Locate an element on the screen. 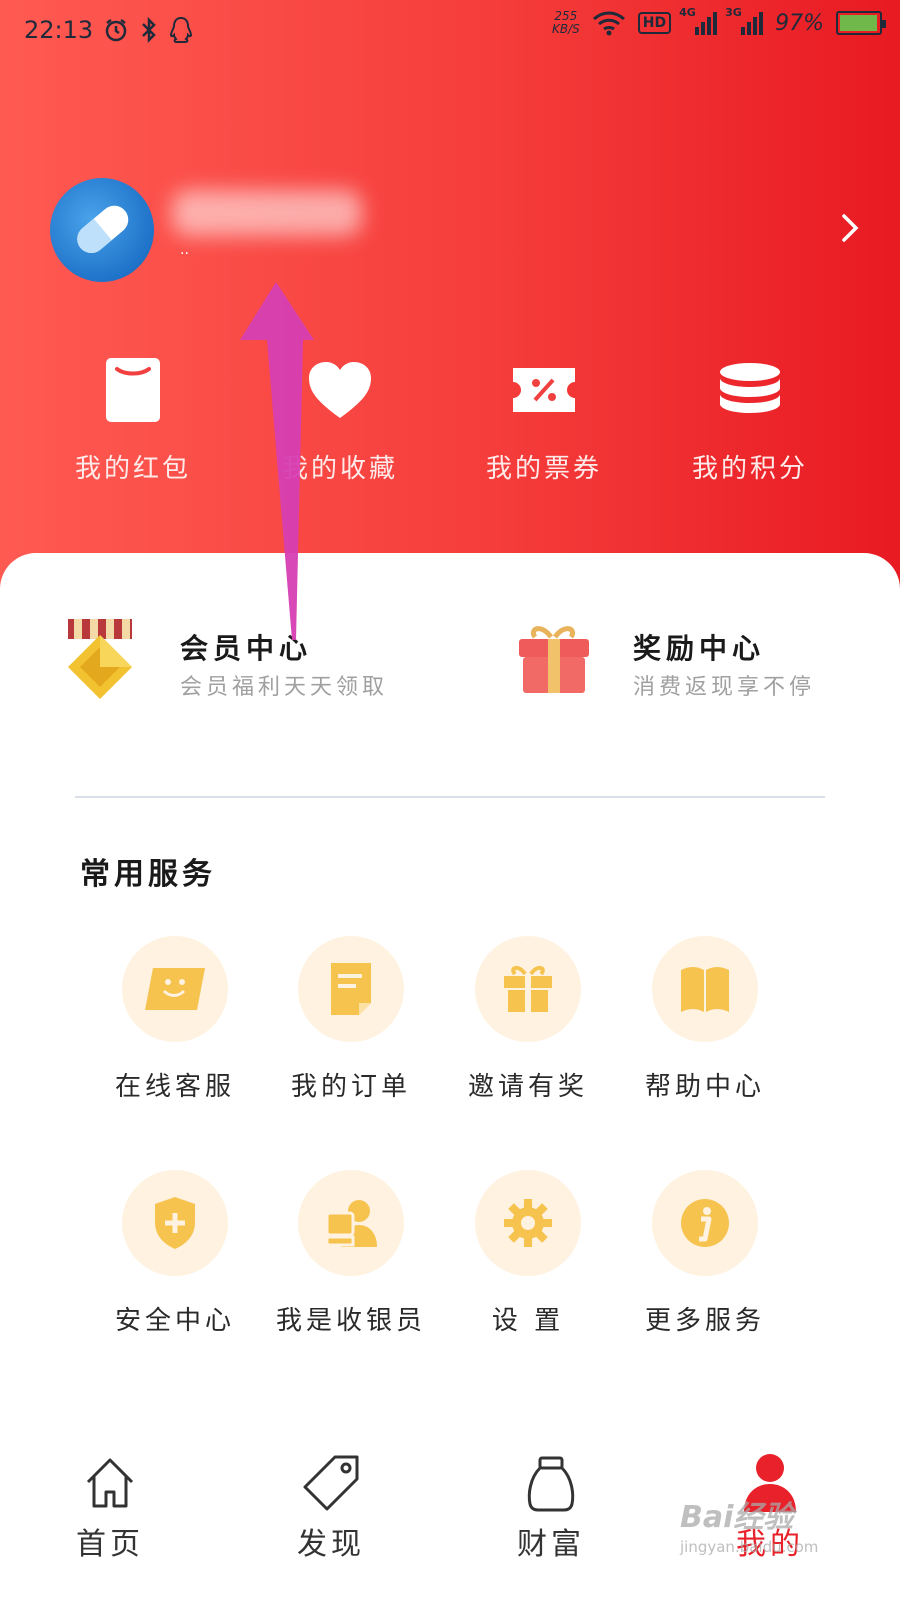  heart-icon is located at coordinates (340, 390).